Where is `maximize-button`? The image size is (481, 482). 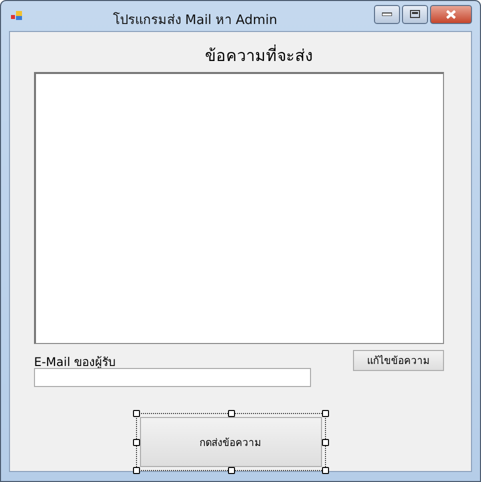
maximize-button is located at coordinates (415, 14).